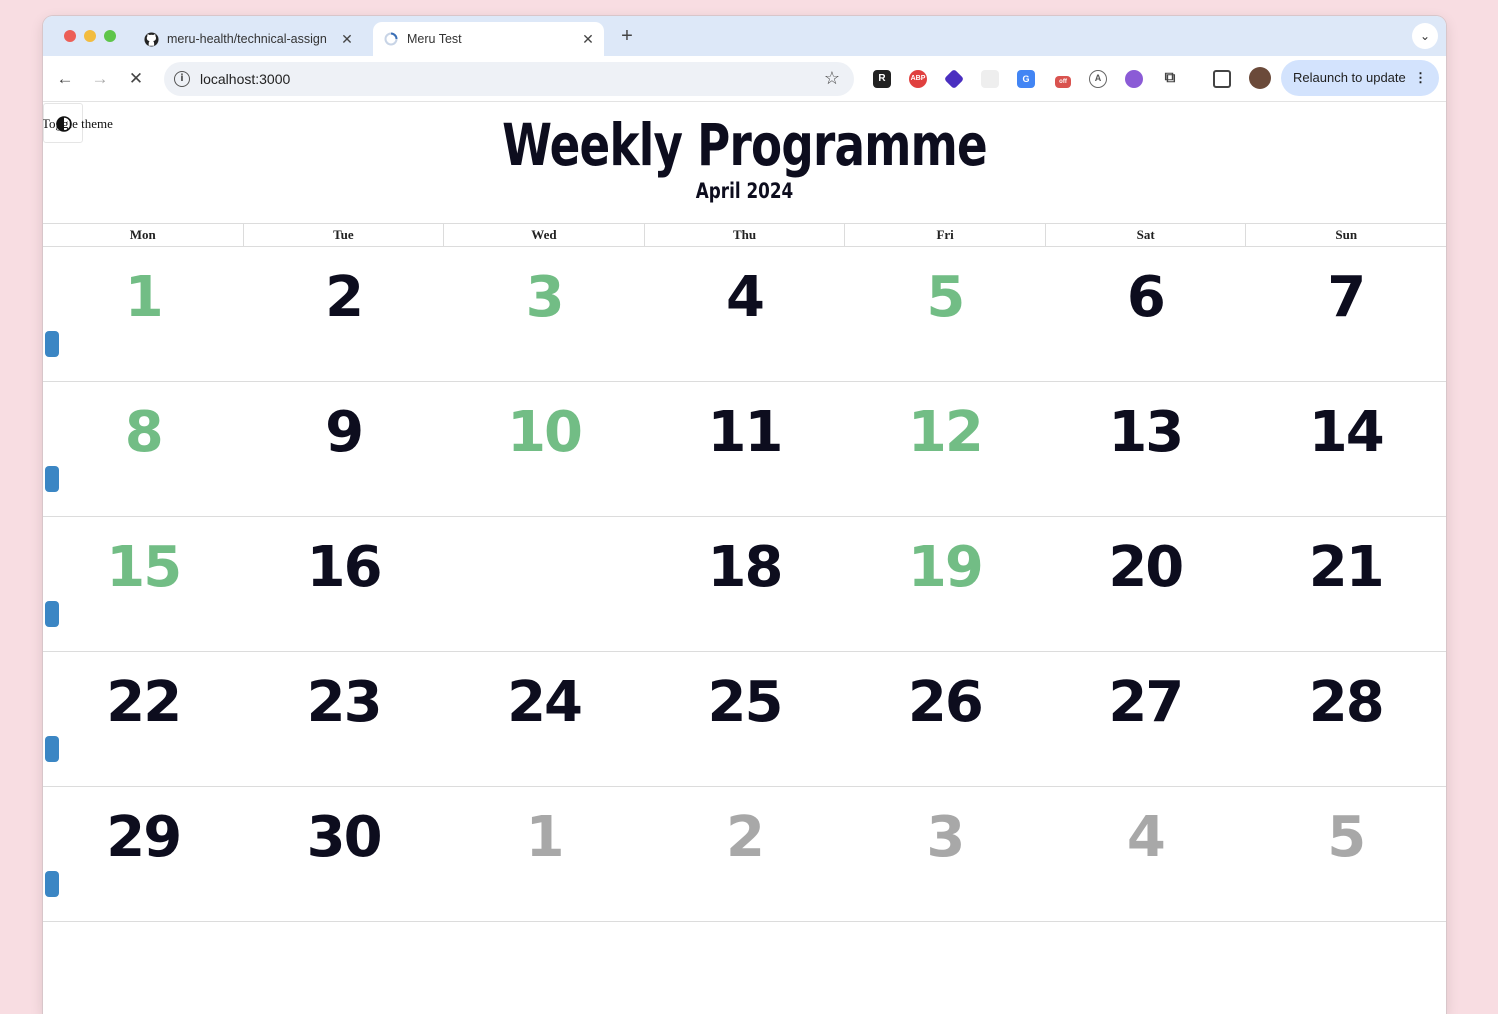 The height and width of the screenshot is (1014, 1498). Describe the element at coordinates (544, 235) in the screenshot. I see `weekday-wed: Wed` at that location.